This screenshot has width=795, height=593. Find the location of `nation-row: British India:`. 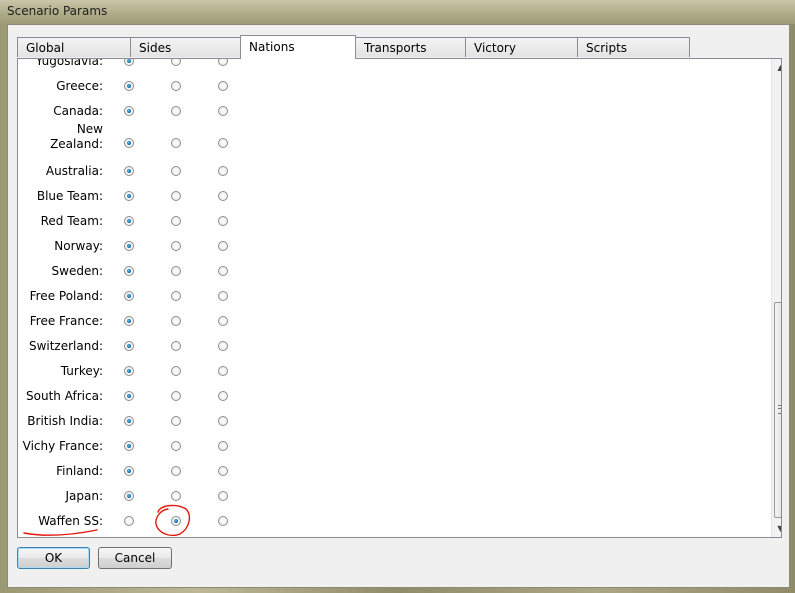

nation-row: British India: is located at coordinates (388, 423).